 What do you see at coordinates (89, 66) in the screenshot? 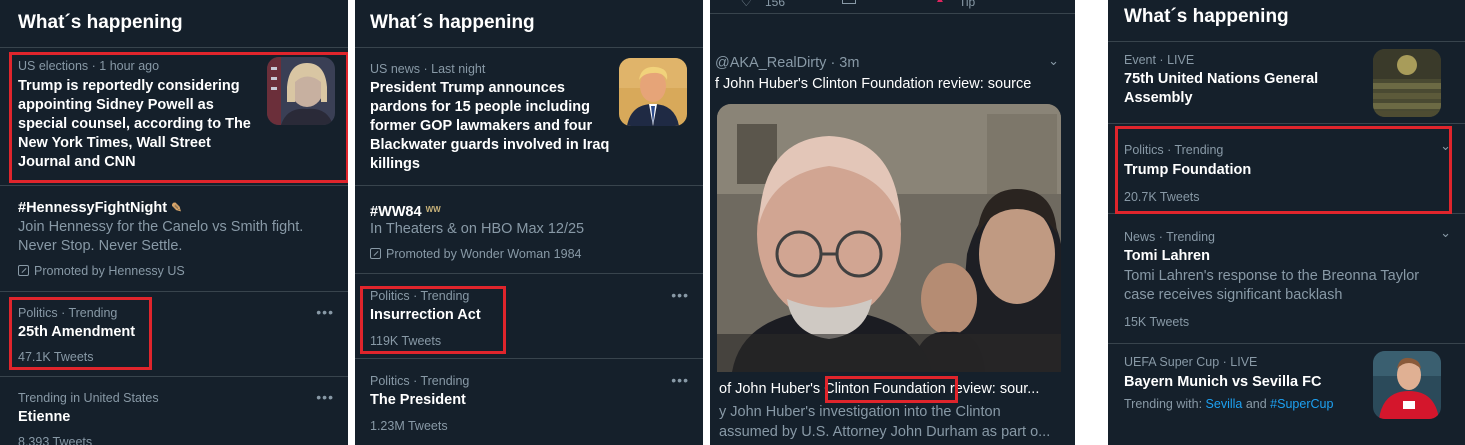
I see `trend-meta: US elections · 1 hour ago` at bounding box center [89, 66].